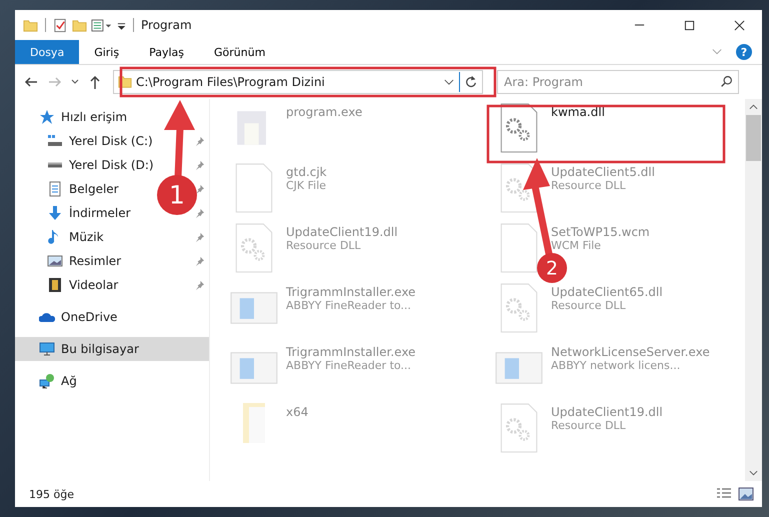 This screenshot has height=517, width=769. Describe the element at coordinates (578, 112) in the screenshot. I see `file-name: kwma.dll` at that location.